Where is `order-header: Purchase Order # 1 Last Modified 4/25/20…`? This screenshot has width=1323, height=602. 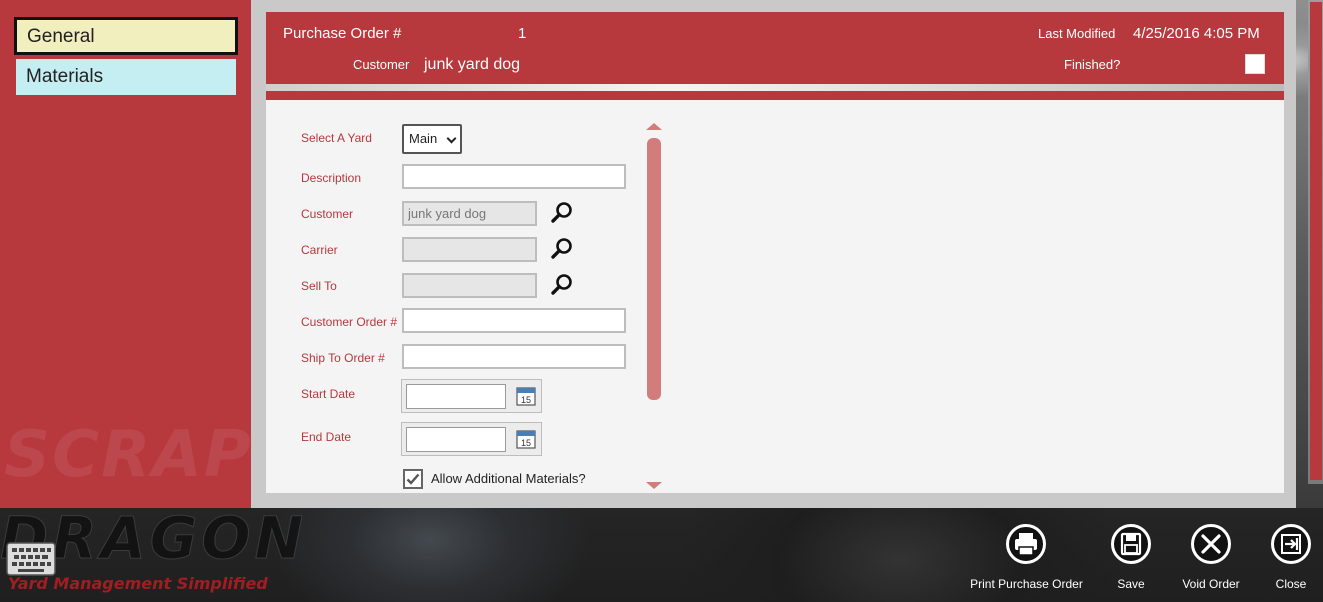
order-header: Purchase Order # 1 Last Modified 4/25/20… is located at coordinates (775, 48).